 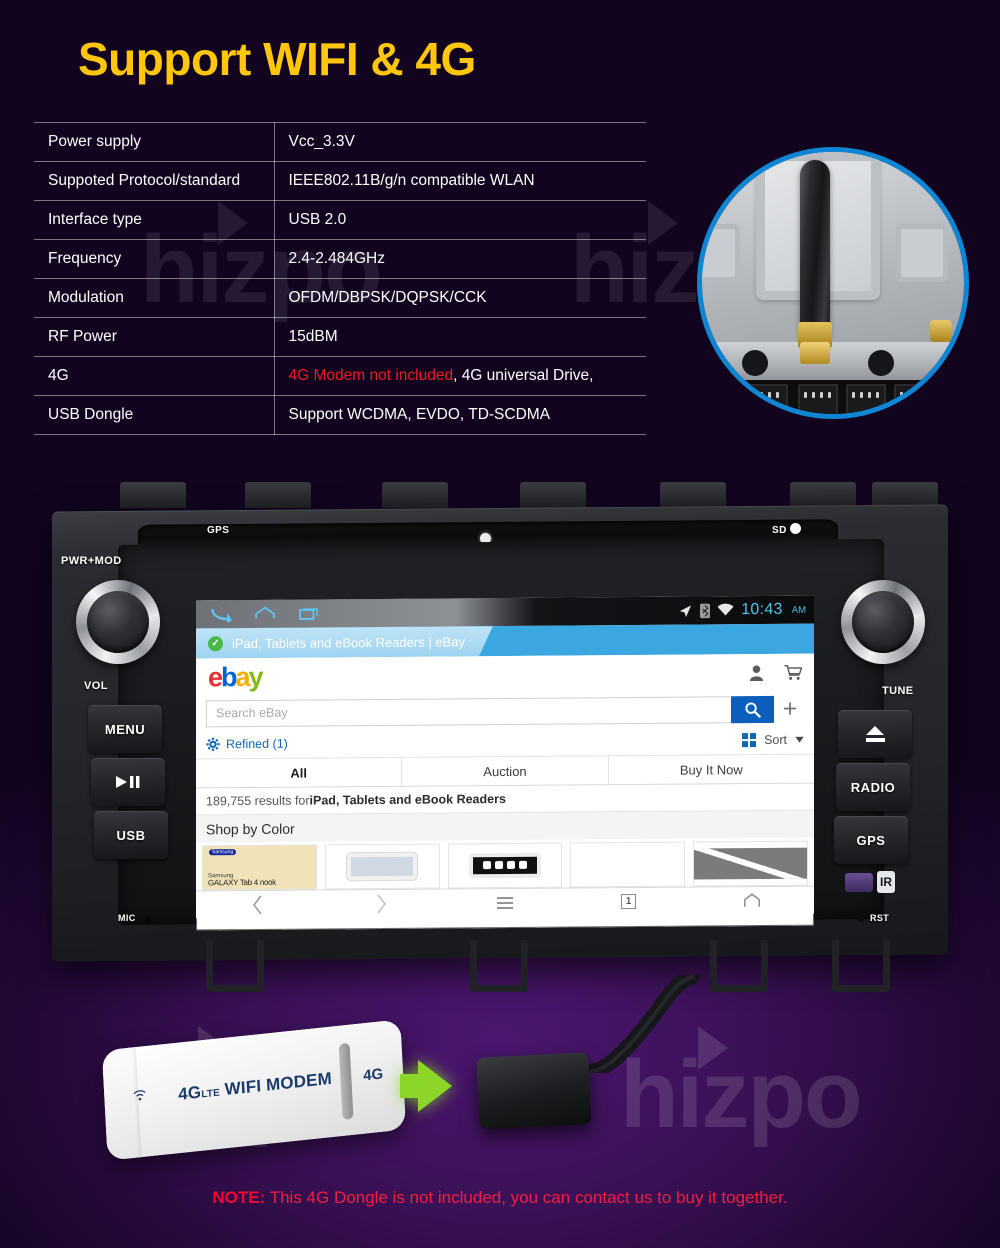 What do you see at coordinates (340, 415) in the screenshot?
I see `table-row: USB Dongle Support WCDMA, EVDO, TD-SCDMA` at bounding box center [340, 415].